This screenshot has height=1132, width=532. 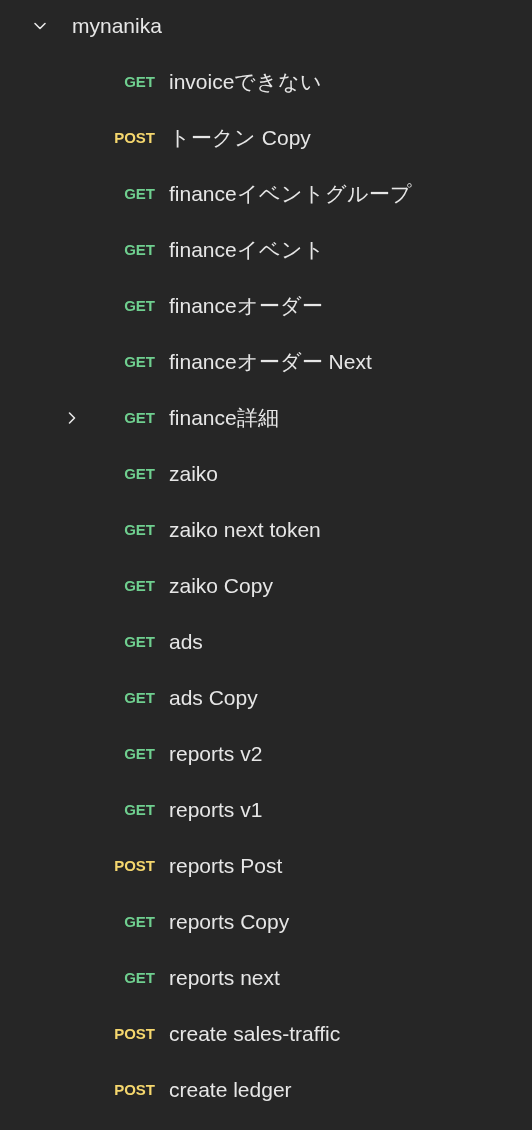 What do you see at coordinates (229, 922) in the screenshot?
I see `request-name: reports Copy` at bounding box center [229, 922].